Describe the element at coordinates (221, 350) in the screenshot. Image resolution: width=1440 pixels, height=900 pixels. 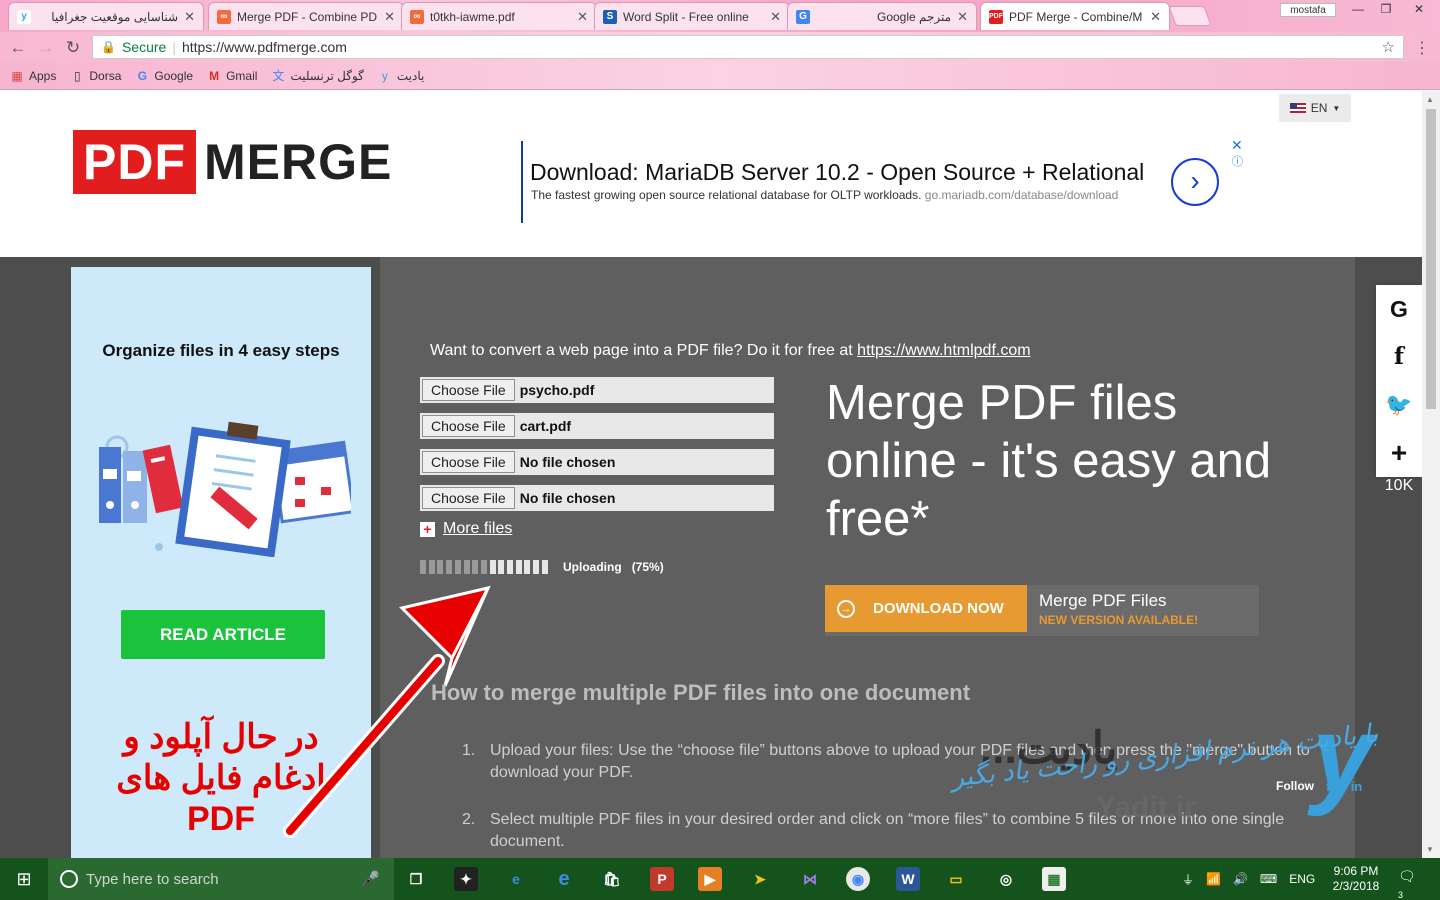
I see `side-ad-title: Organize files in 4 easy steps` at that location.